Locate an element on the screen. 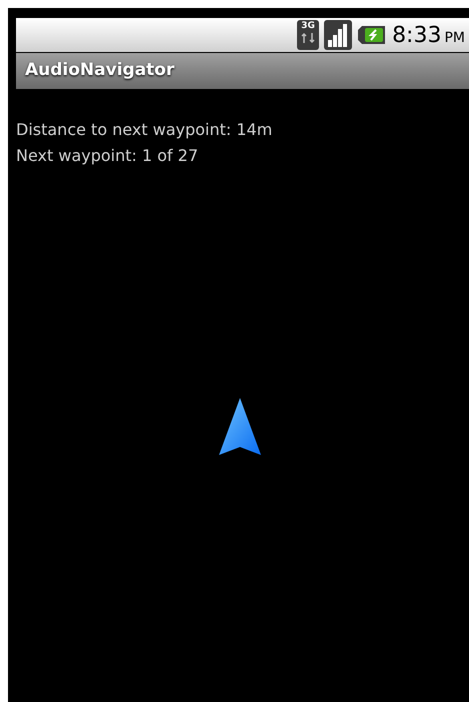  signal-icon is located at coordinates (338, 35).